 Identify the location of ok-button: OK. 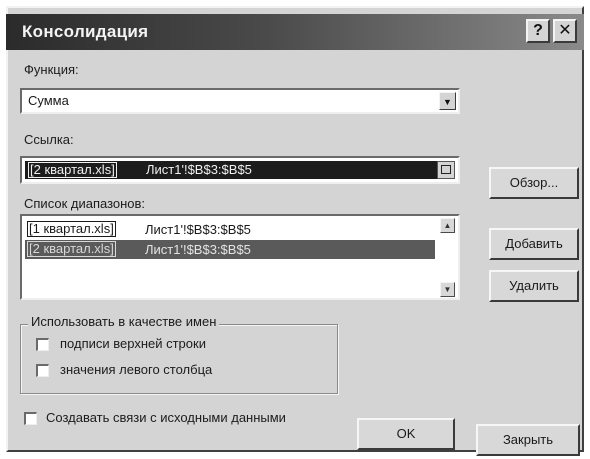
(406, 434).